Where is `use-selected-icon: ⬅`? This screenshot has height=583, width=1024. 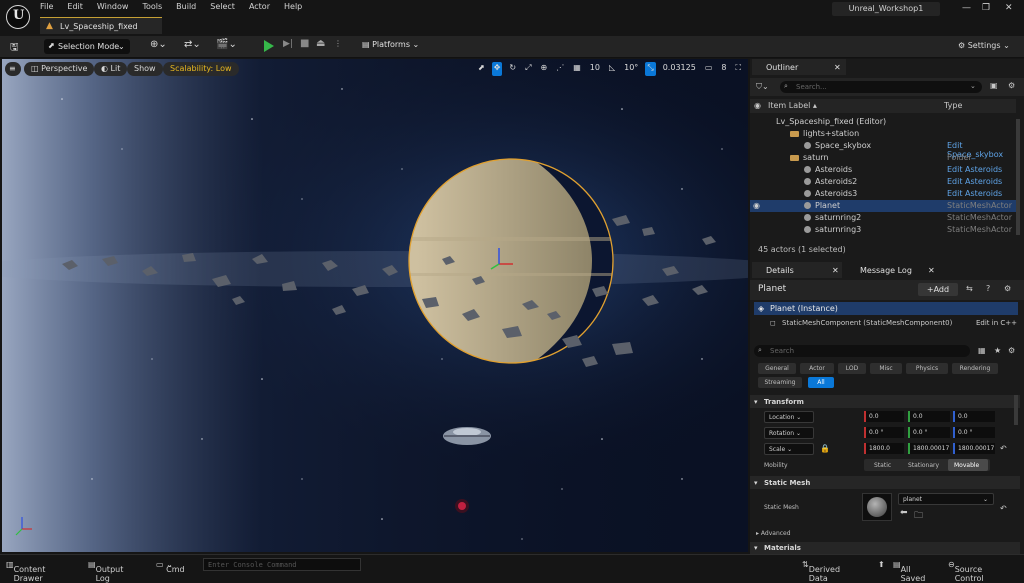 use-selected-icon: ⬅ is located at coordinates (904, 513).